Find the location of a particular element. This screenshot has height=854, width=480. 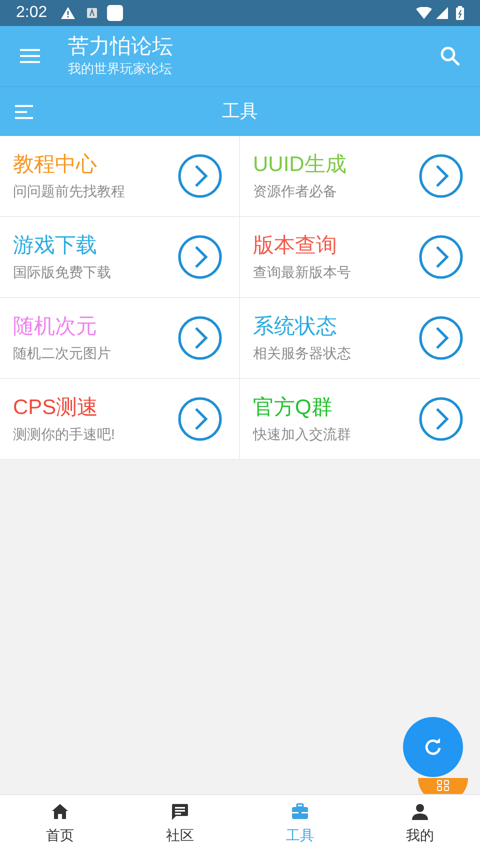

nav-tab: 首页 is located at coordinates (60, 824).